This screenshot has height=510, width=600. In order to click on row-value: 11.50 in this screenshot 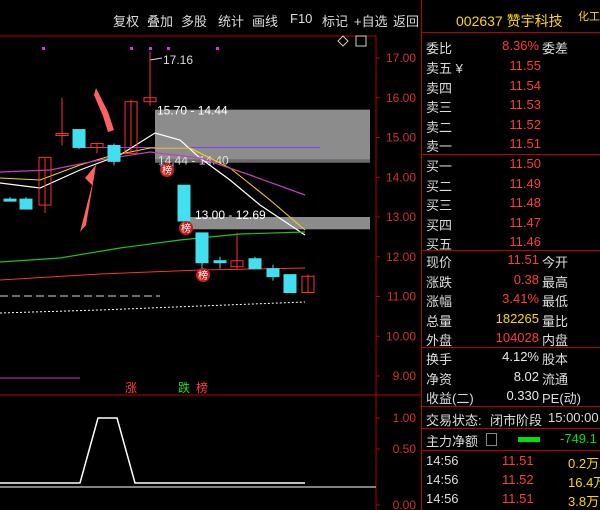, I will do `click(525, 163)`.